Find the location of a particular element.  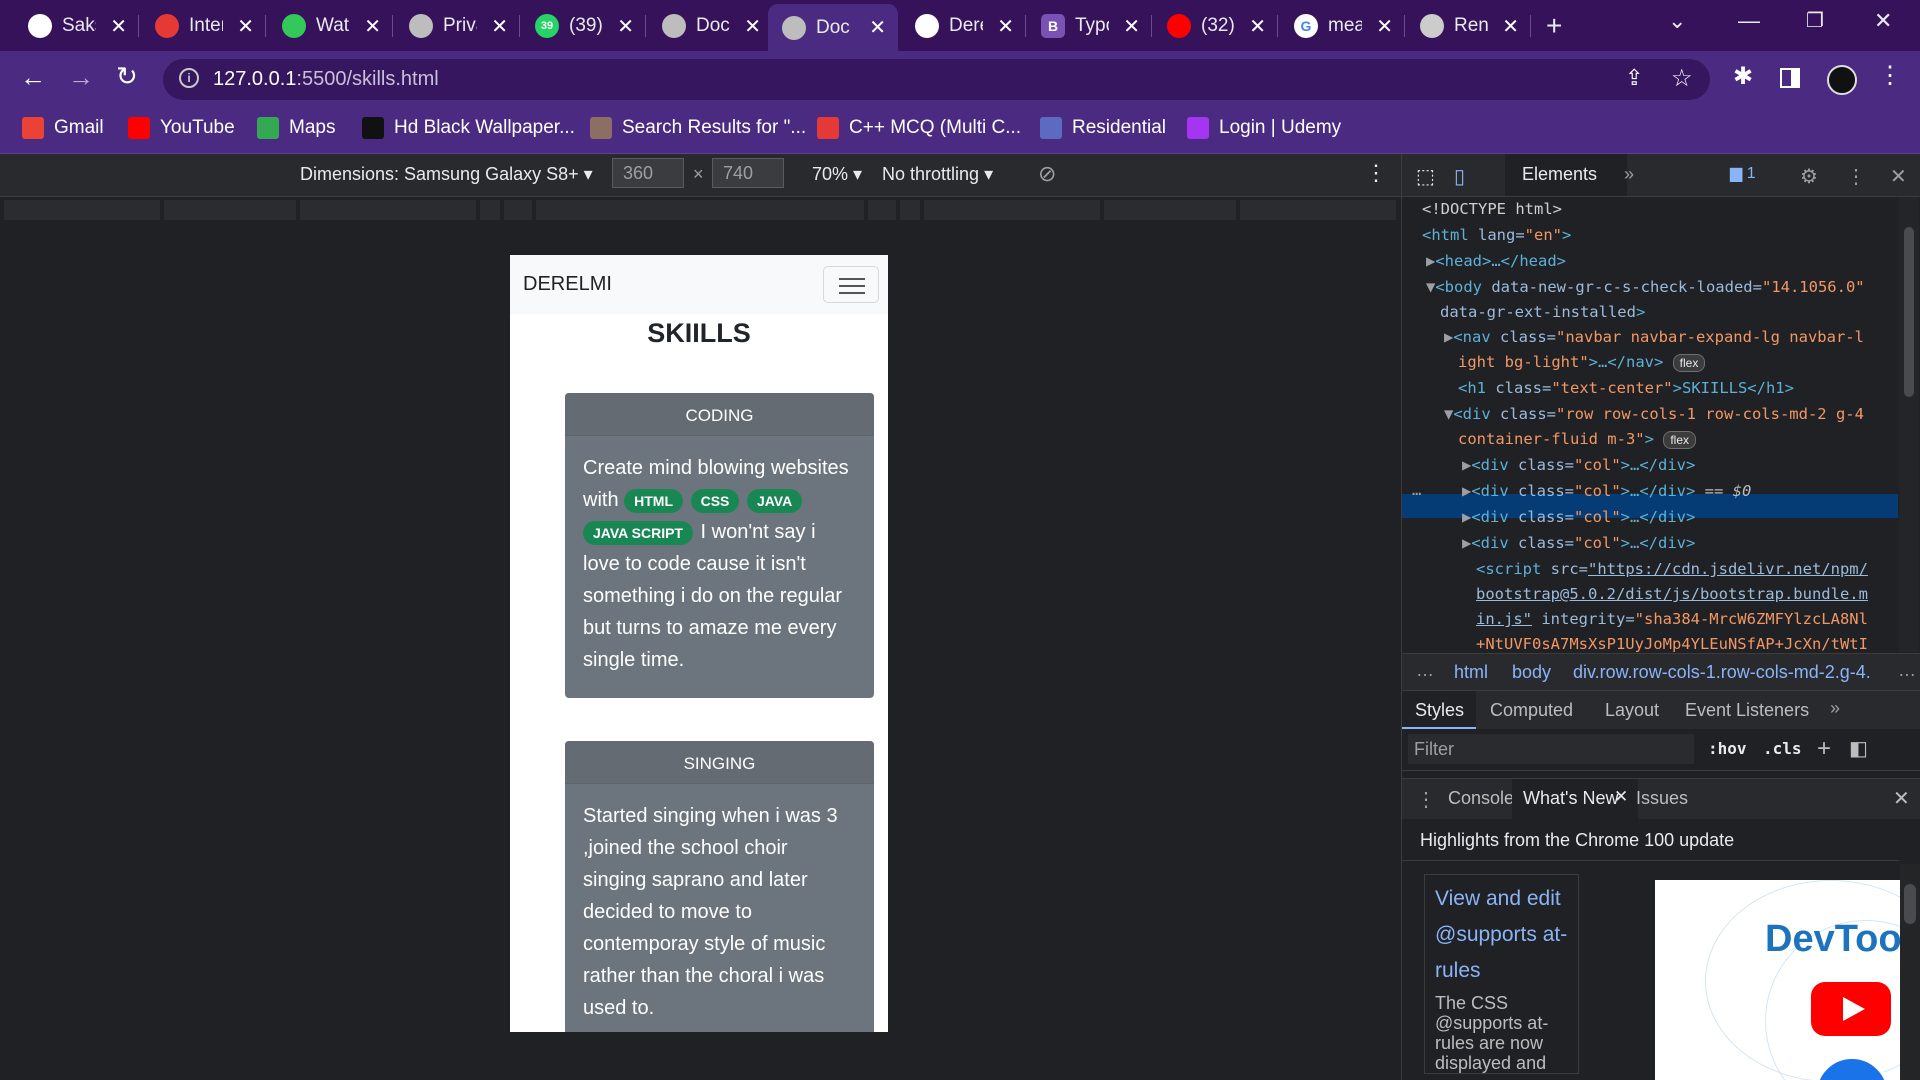

tree-line: <h1 class="text-center">SKIILLS</h1> is located at coordinates (1626, 388).